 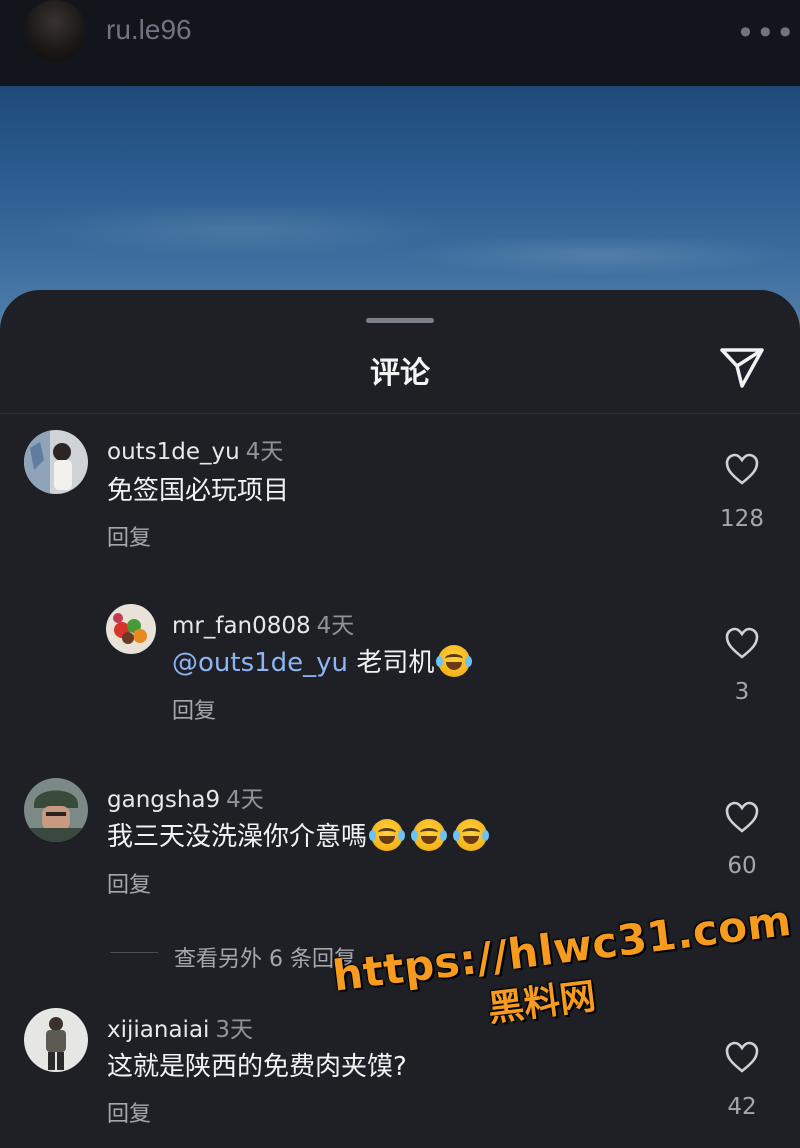 What do you see at coordinates (233, 957) in the screenshot?
I see `view-more-replies-button: 查看另外 6 条回复` at bounding box center [233, 957].